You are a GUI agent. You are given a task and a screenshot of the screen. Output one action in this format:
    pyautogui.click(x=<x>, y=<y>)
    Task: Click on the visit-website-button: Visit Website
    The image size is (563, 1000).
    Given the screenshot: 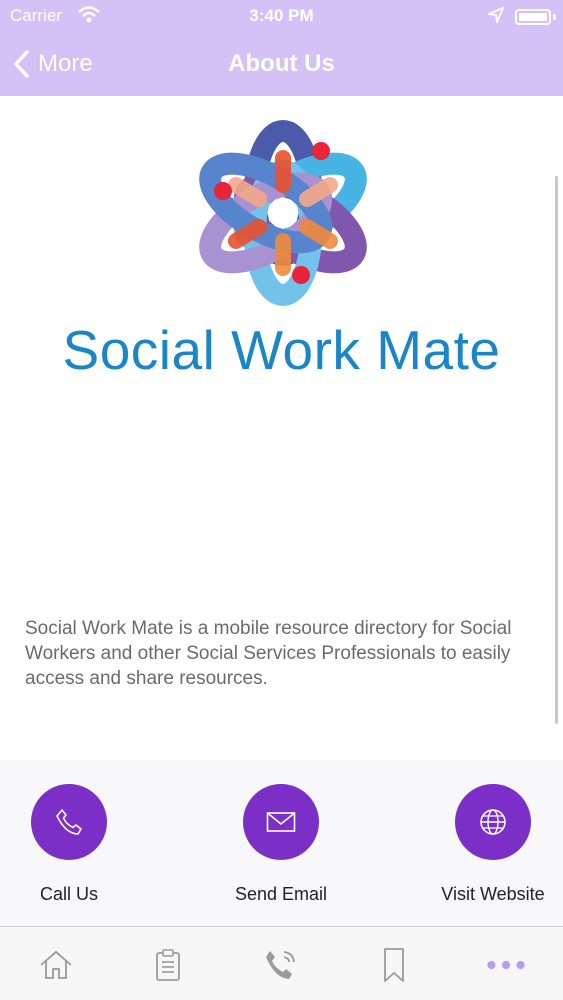 What is the action you would take?
    pyautogui.click(x=488, y=844)
    